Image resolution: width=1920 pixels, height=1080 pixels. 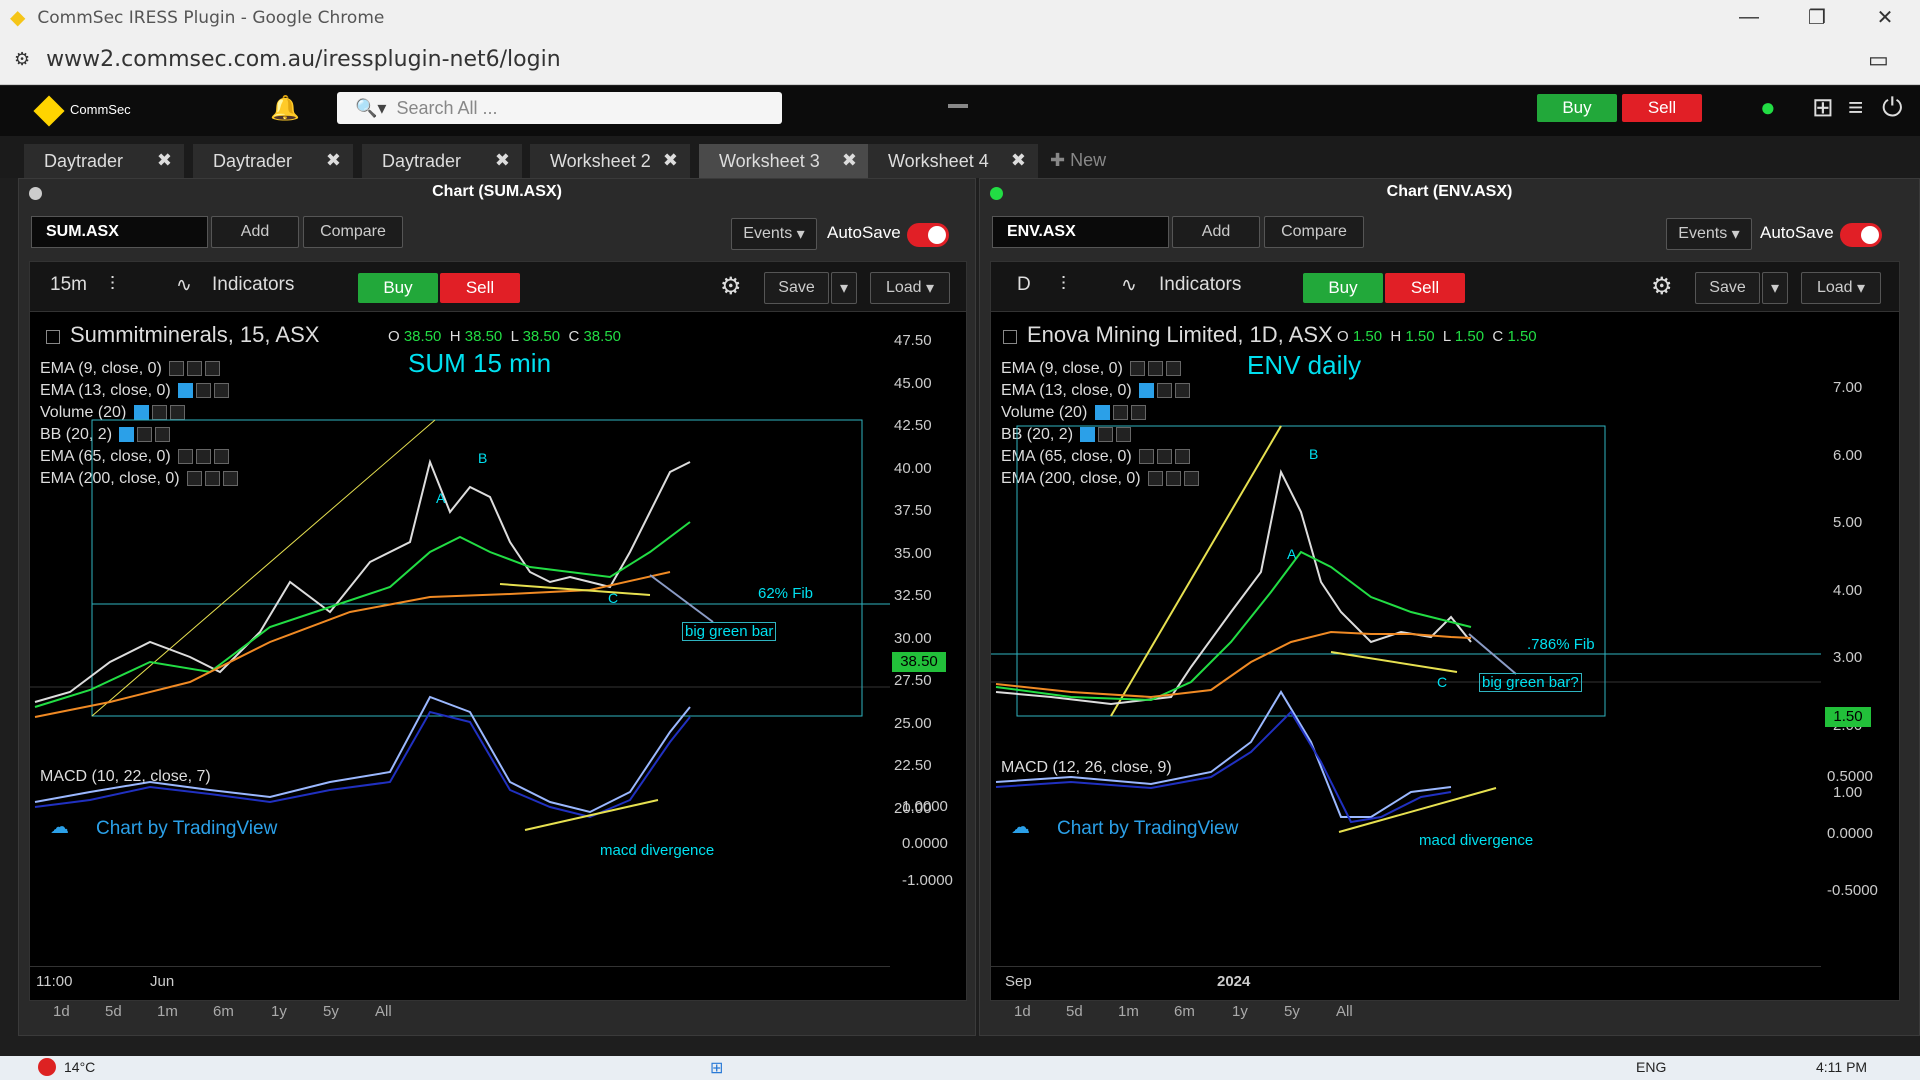 What do you see at coordinates (1577, 108) in the screenshot?
I see `header-buy-button: Buy` at bounding box center [1577, 108].